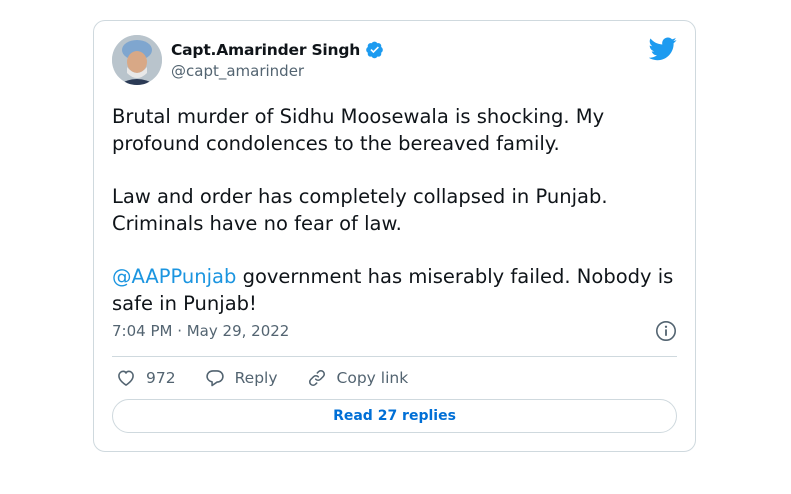 This screenshot has height=494, width=791. Describe the element at coordinates (317, 378) in the screenshot. I see `link-icon` at that location.